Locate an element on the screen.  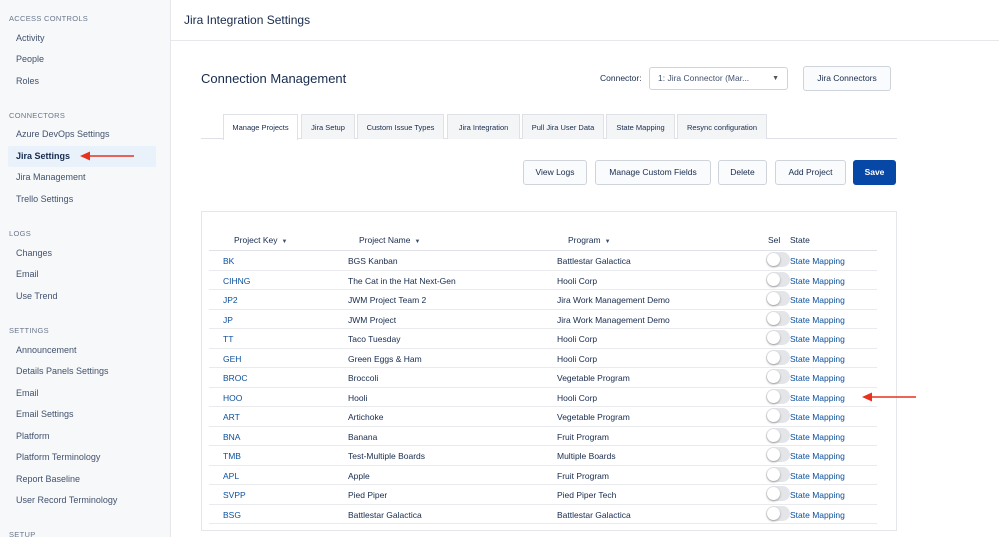
project-key-link: GEH is located at coordinates (232, 359).